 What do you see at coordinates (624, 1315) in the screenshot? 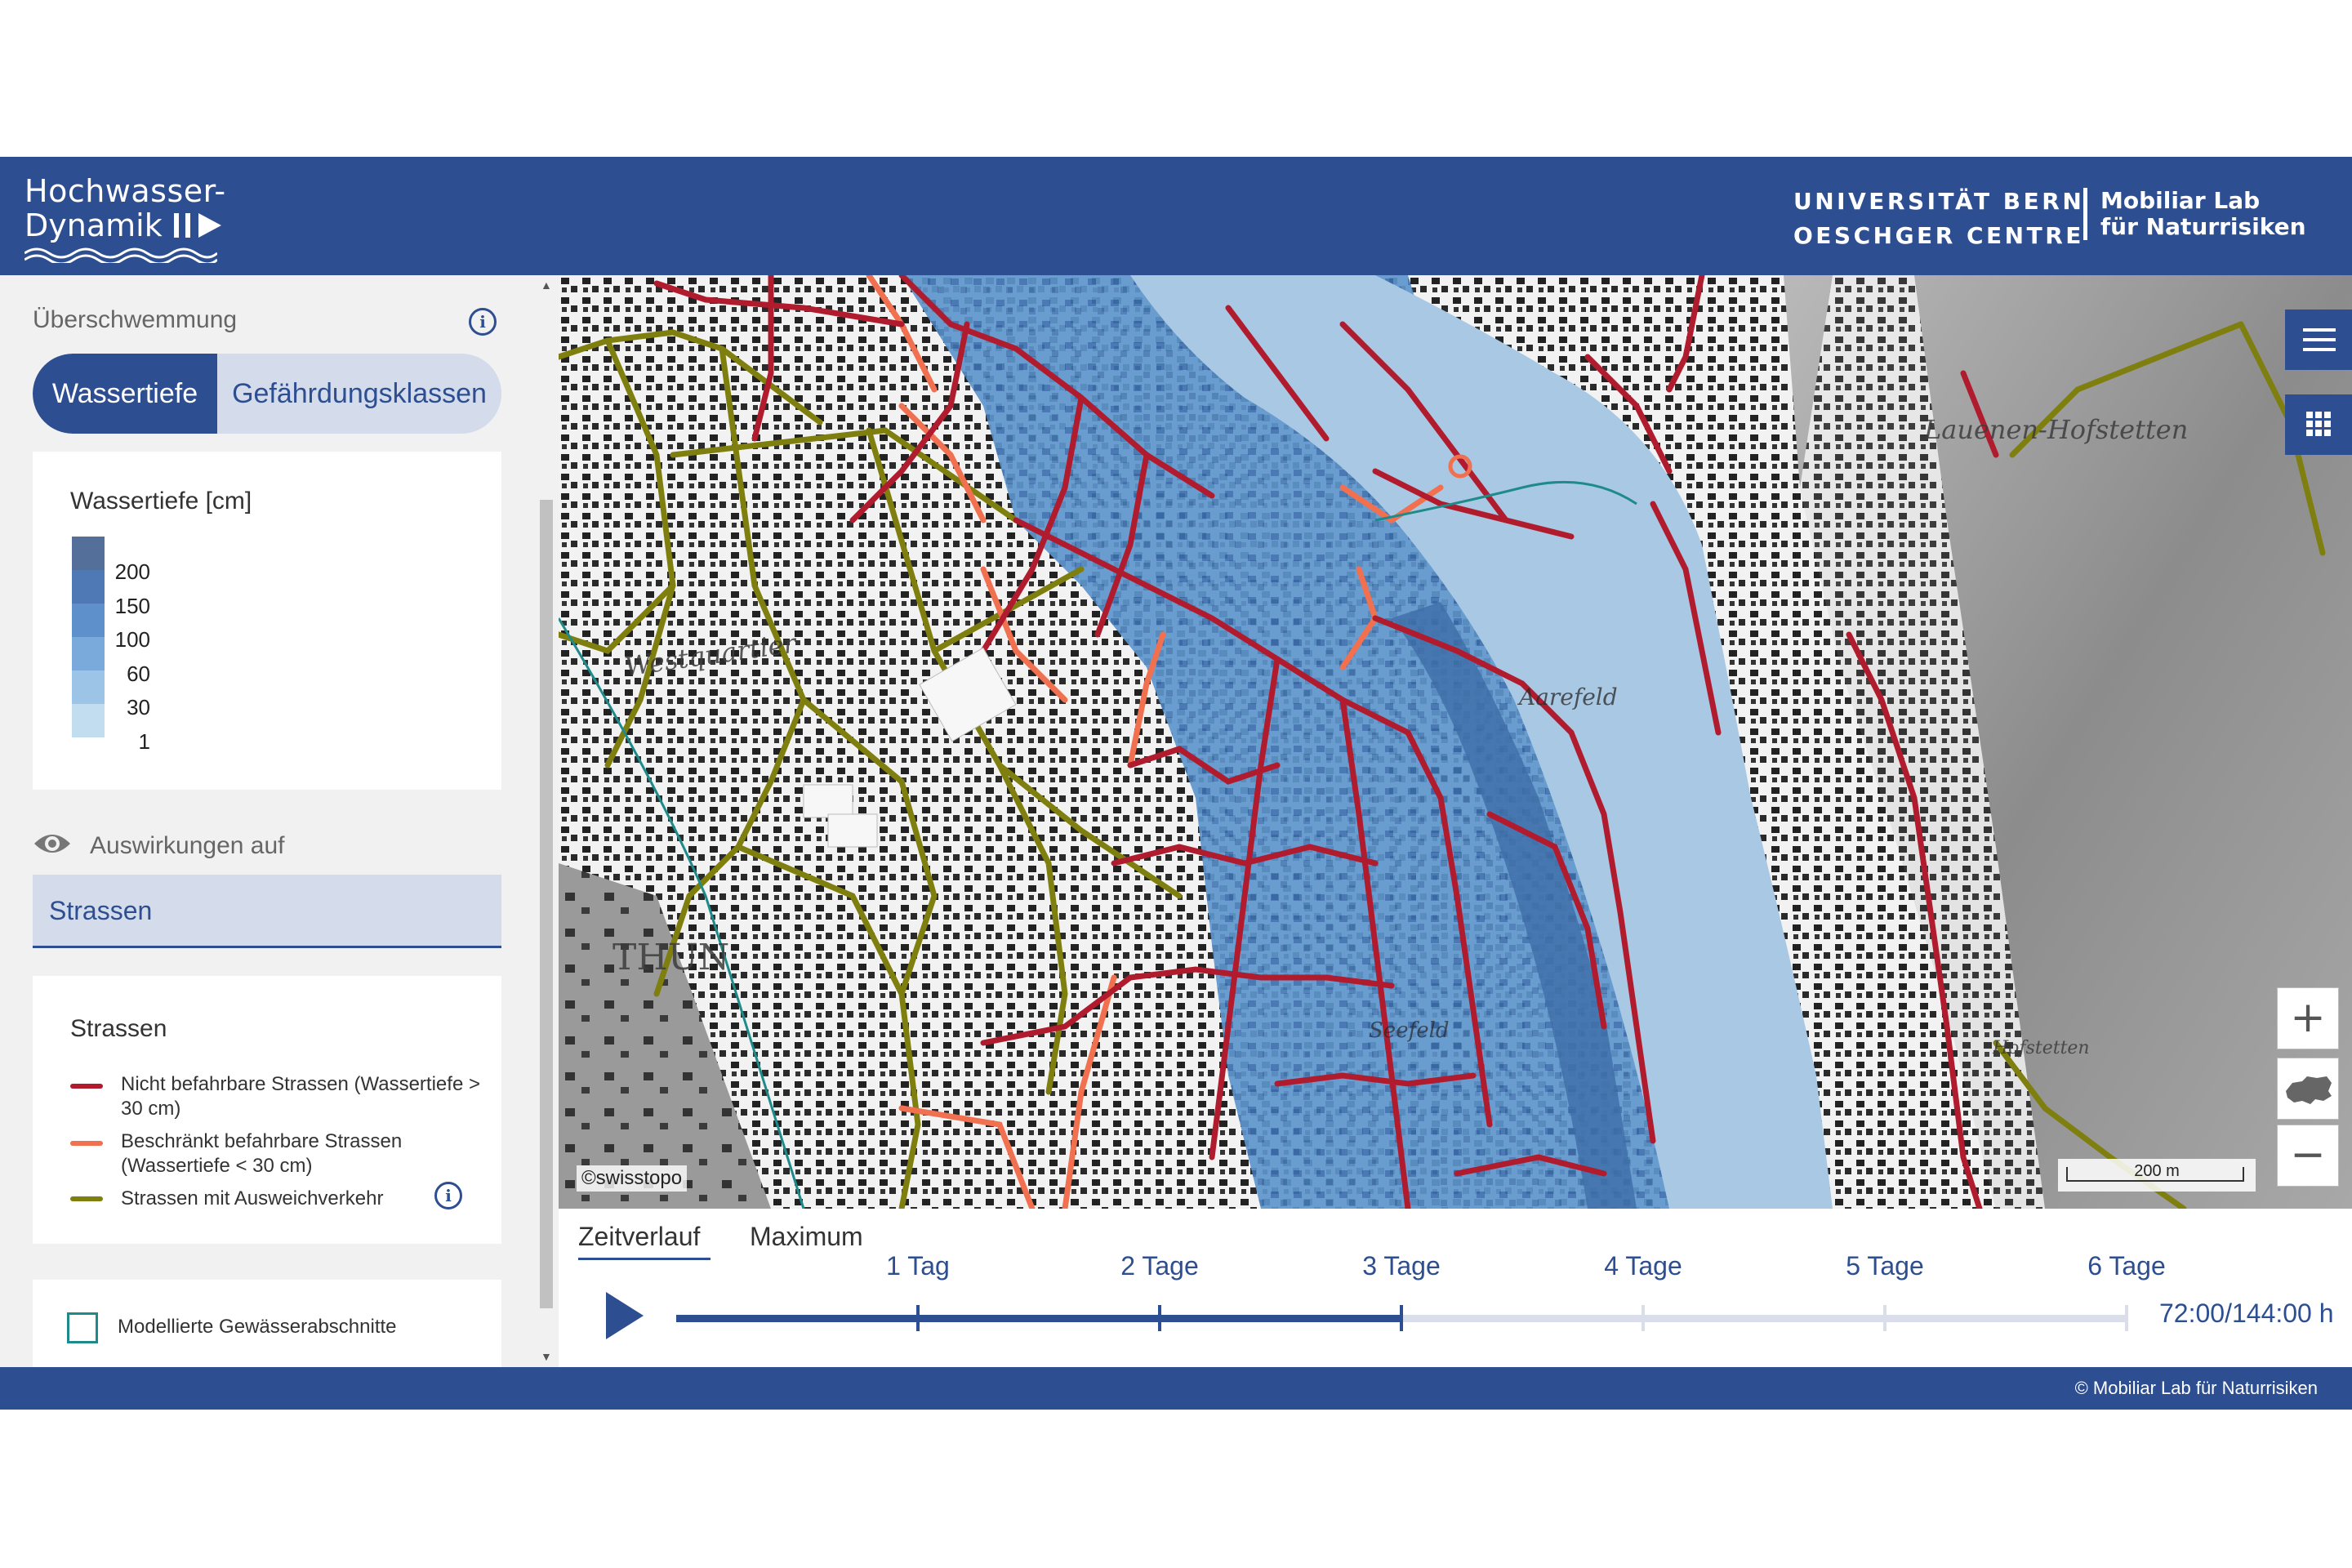
I see `play-button` at bounding box center [624, 1315].